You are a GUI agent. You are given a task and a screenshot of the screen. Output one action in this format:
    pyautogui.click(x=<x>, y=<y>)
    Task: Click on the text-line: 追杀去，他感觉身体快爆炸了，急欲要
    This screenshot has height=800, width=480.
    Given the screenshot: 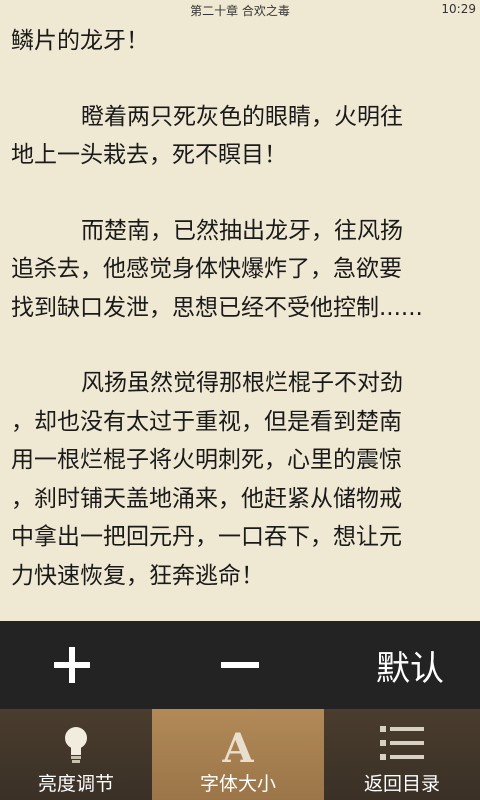 What is the action you would take?
    pyautogui.click(x=206, y=269)
    